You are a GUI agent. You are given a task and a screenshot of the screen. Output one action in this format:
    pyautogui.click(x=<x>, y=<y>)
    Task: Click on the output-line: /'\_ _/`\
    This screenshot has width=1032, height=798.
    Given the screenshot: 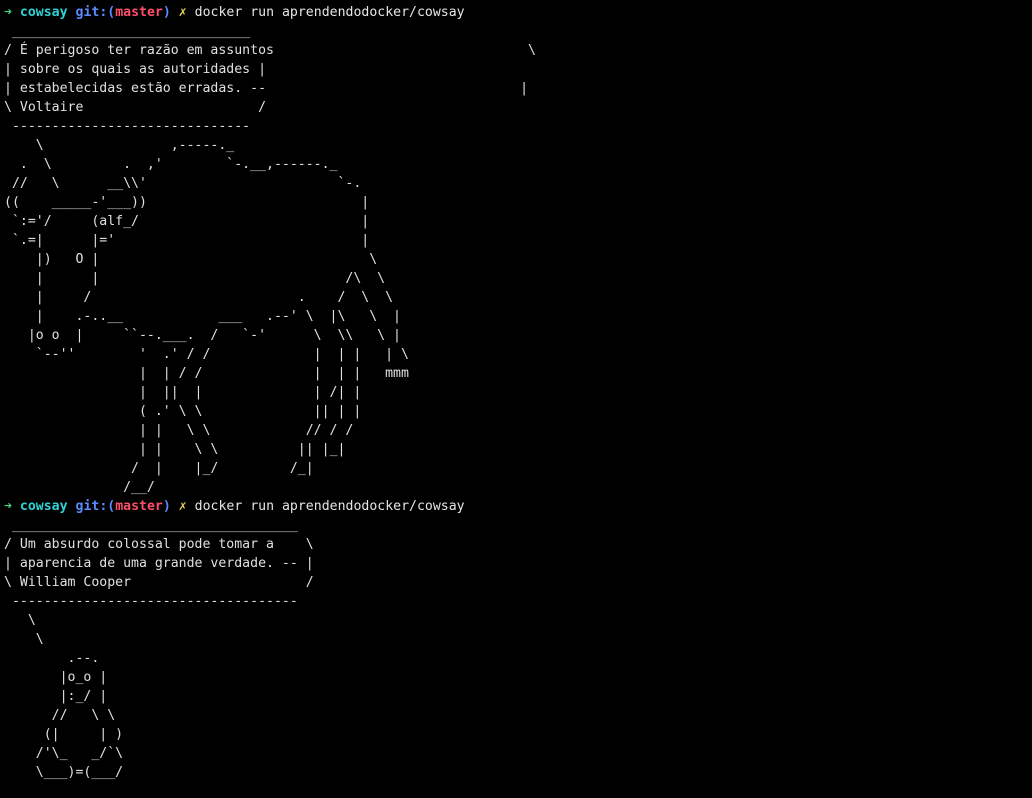 What is the action you would take?
    pyautogui.click(x=64, y=753)
    